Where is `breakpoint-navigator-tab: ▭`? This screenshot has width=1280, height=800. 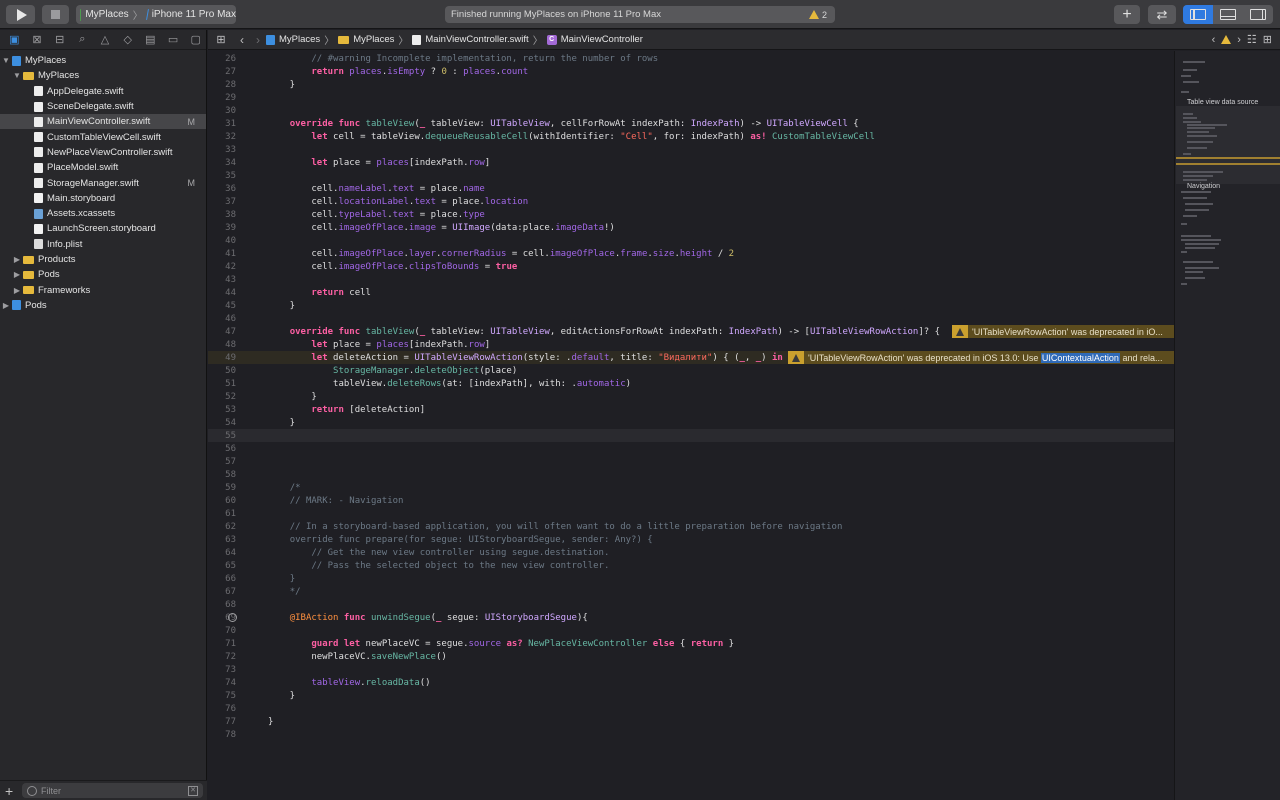
breakpoint-navigator-tab: ▭ is located at coordinates (173, 40).